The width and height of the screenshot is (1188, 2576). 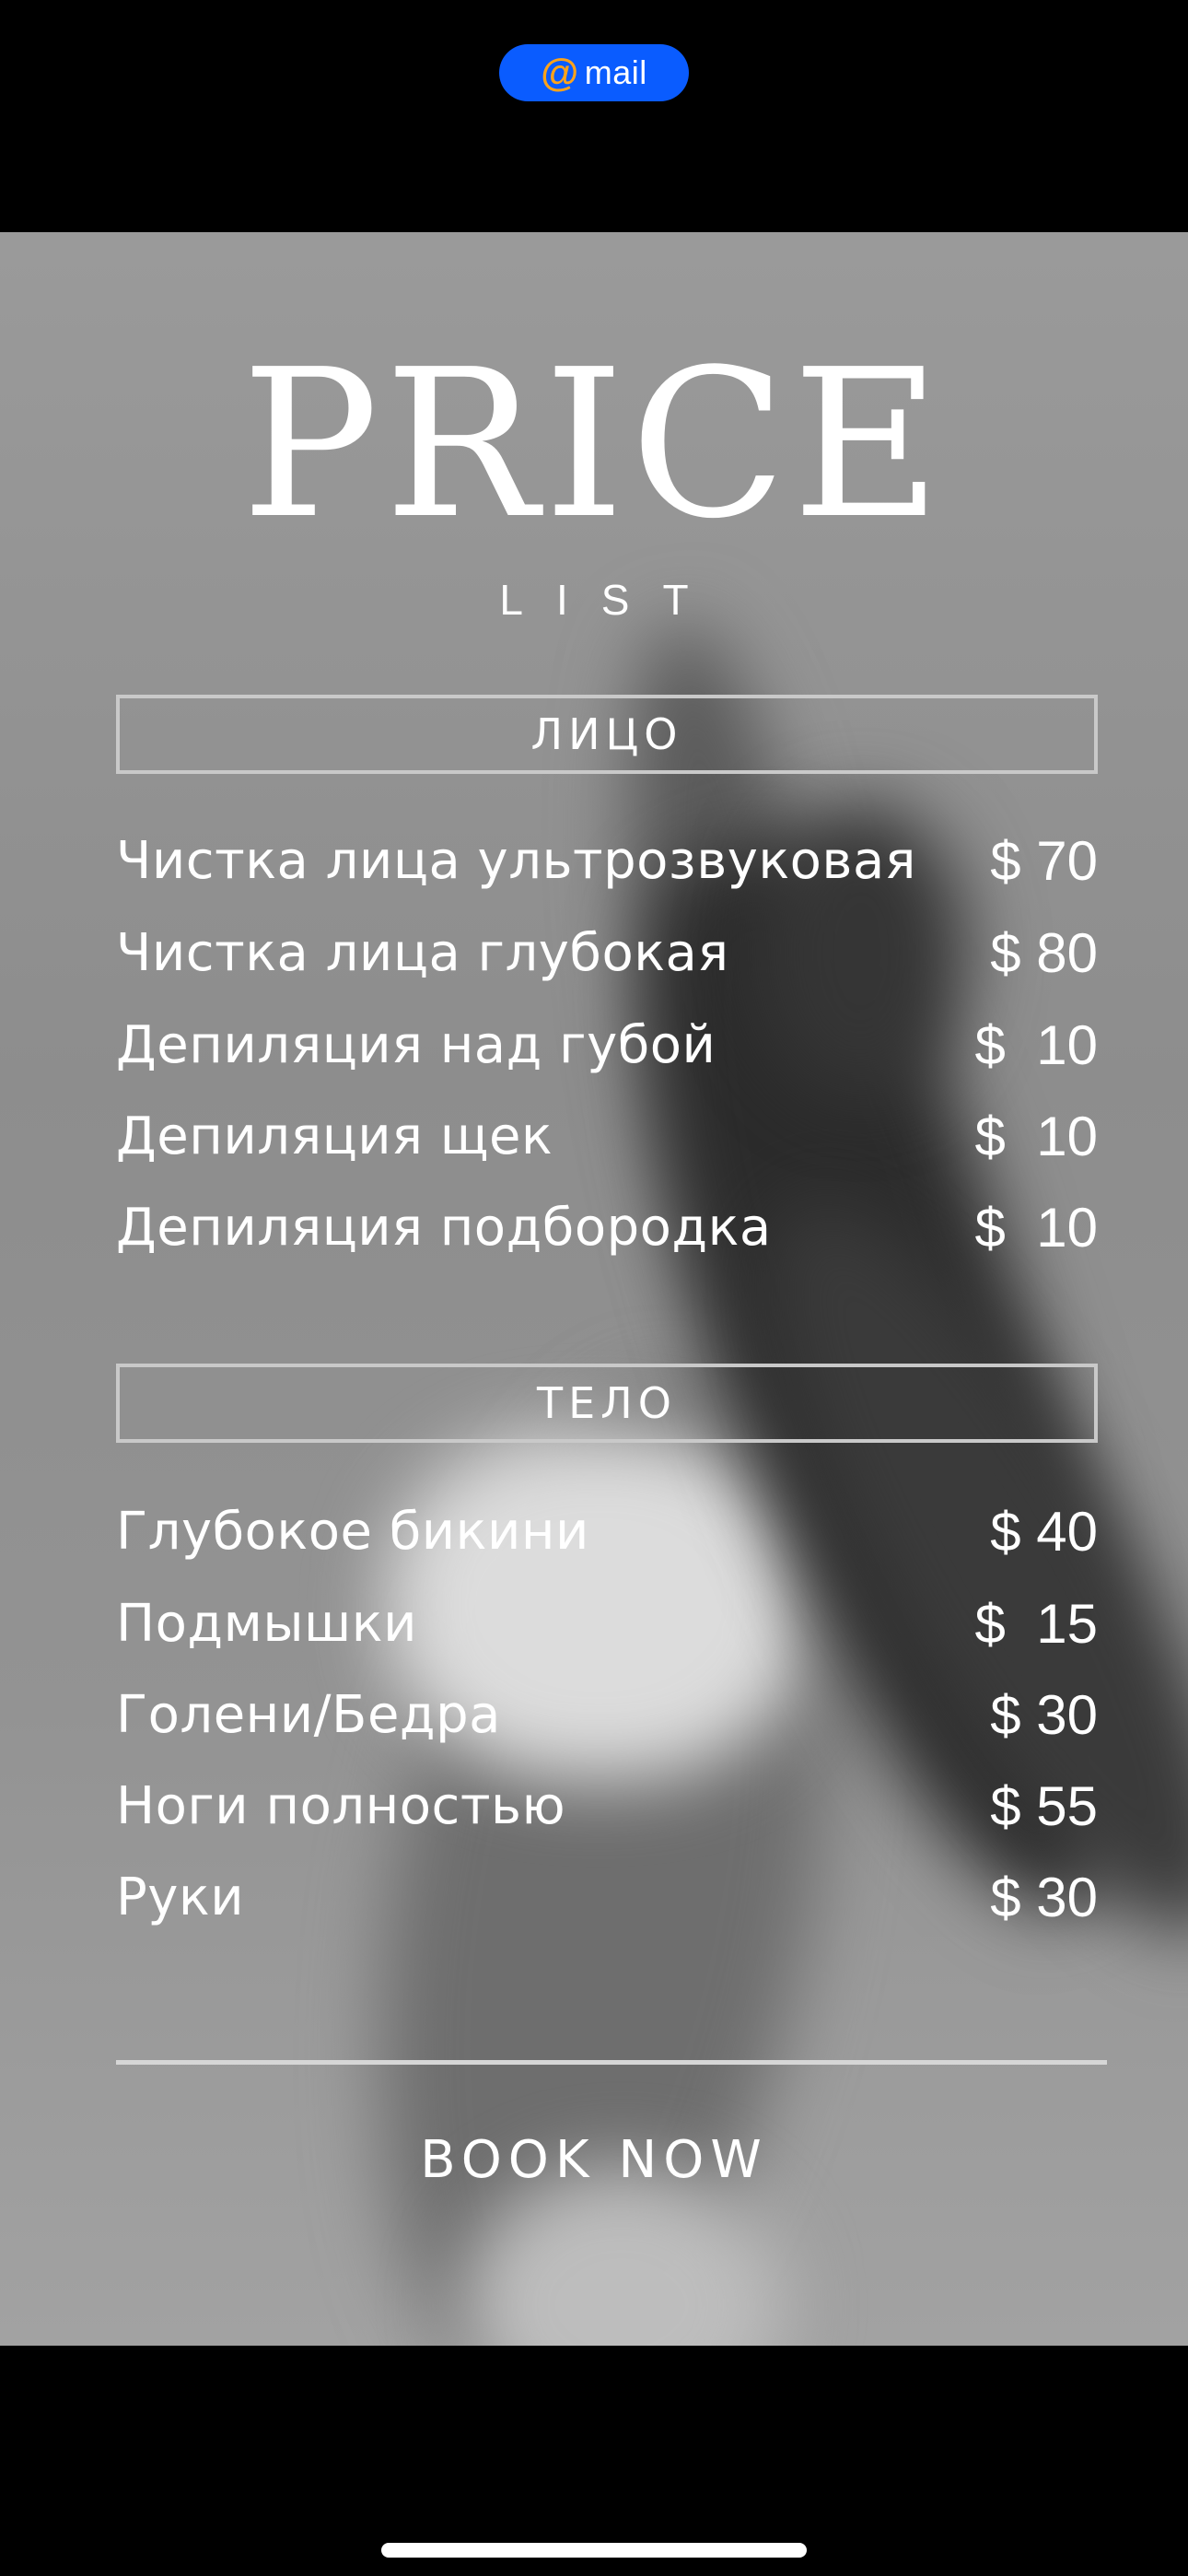 I want to click on mail-at-icon: @, so click(x=560, y=72).